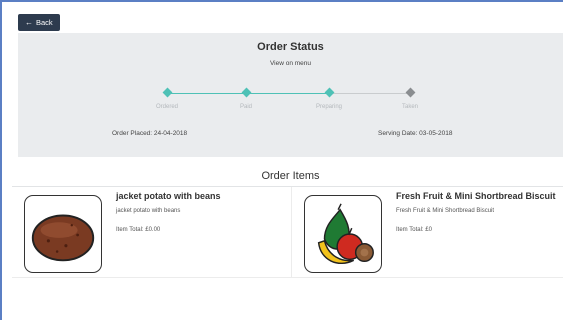  What do you see at coordinates (409, 107) in the screenshot?
I see `step-label: Taken` at bounding box center [409, 107].